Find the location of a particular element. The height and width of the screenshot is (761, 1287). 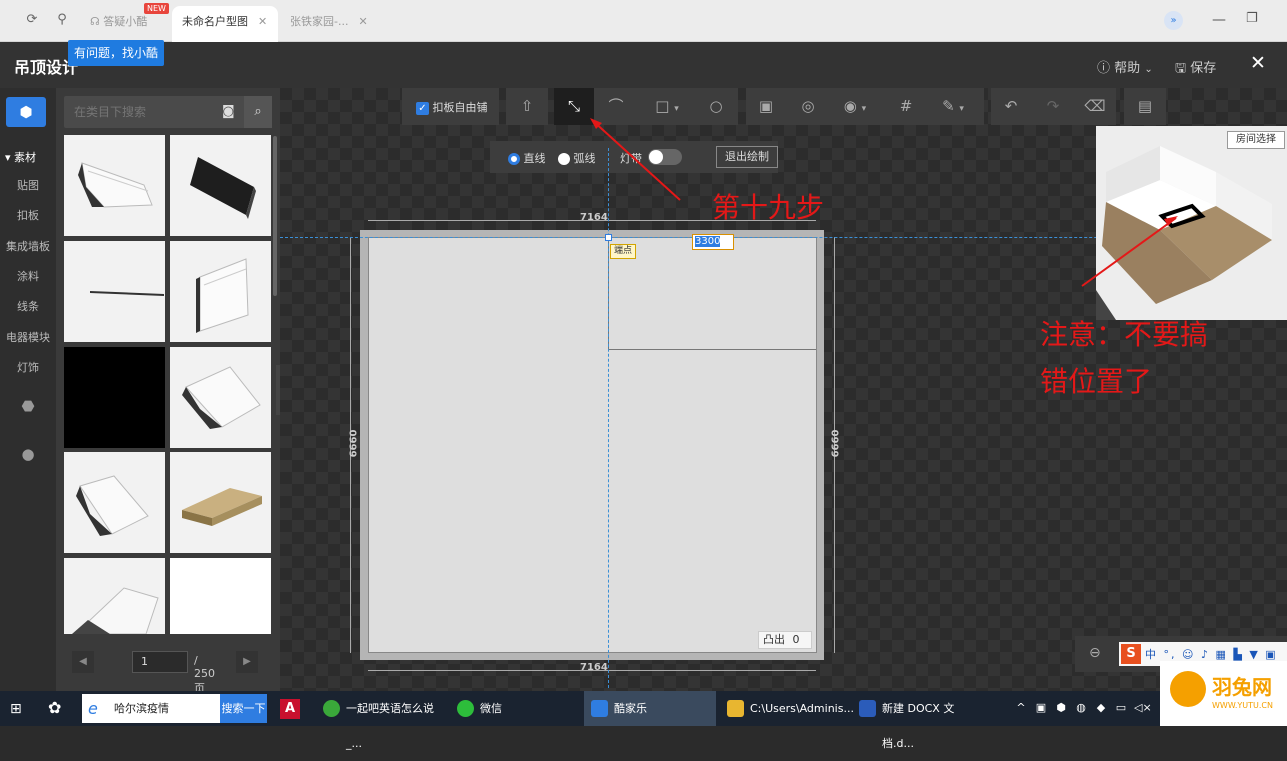

user-icon: ● is located at coordinates (28, 454).